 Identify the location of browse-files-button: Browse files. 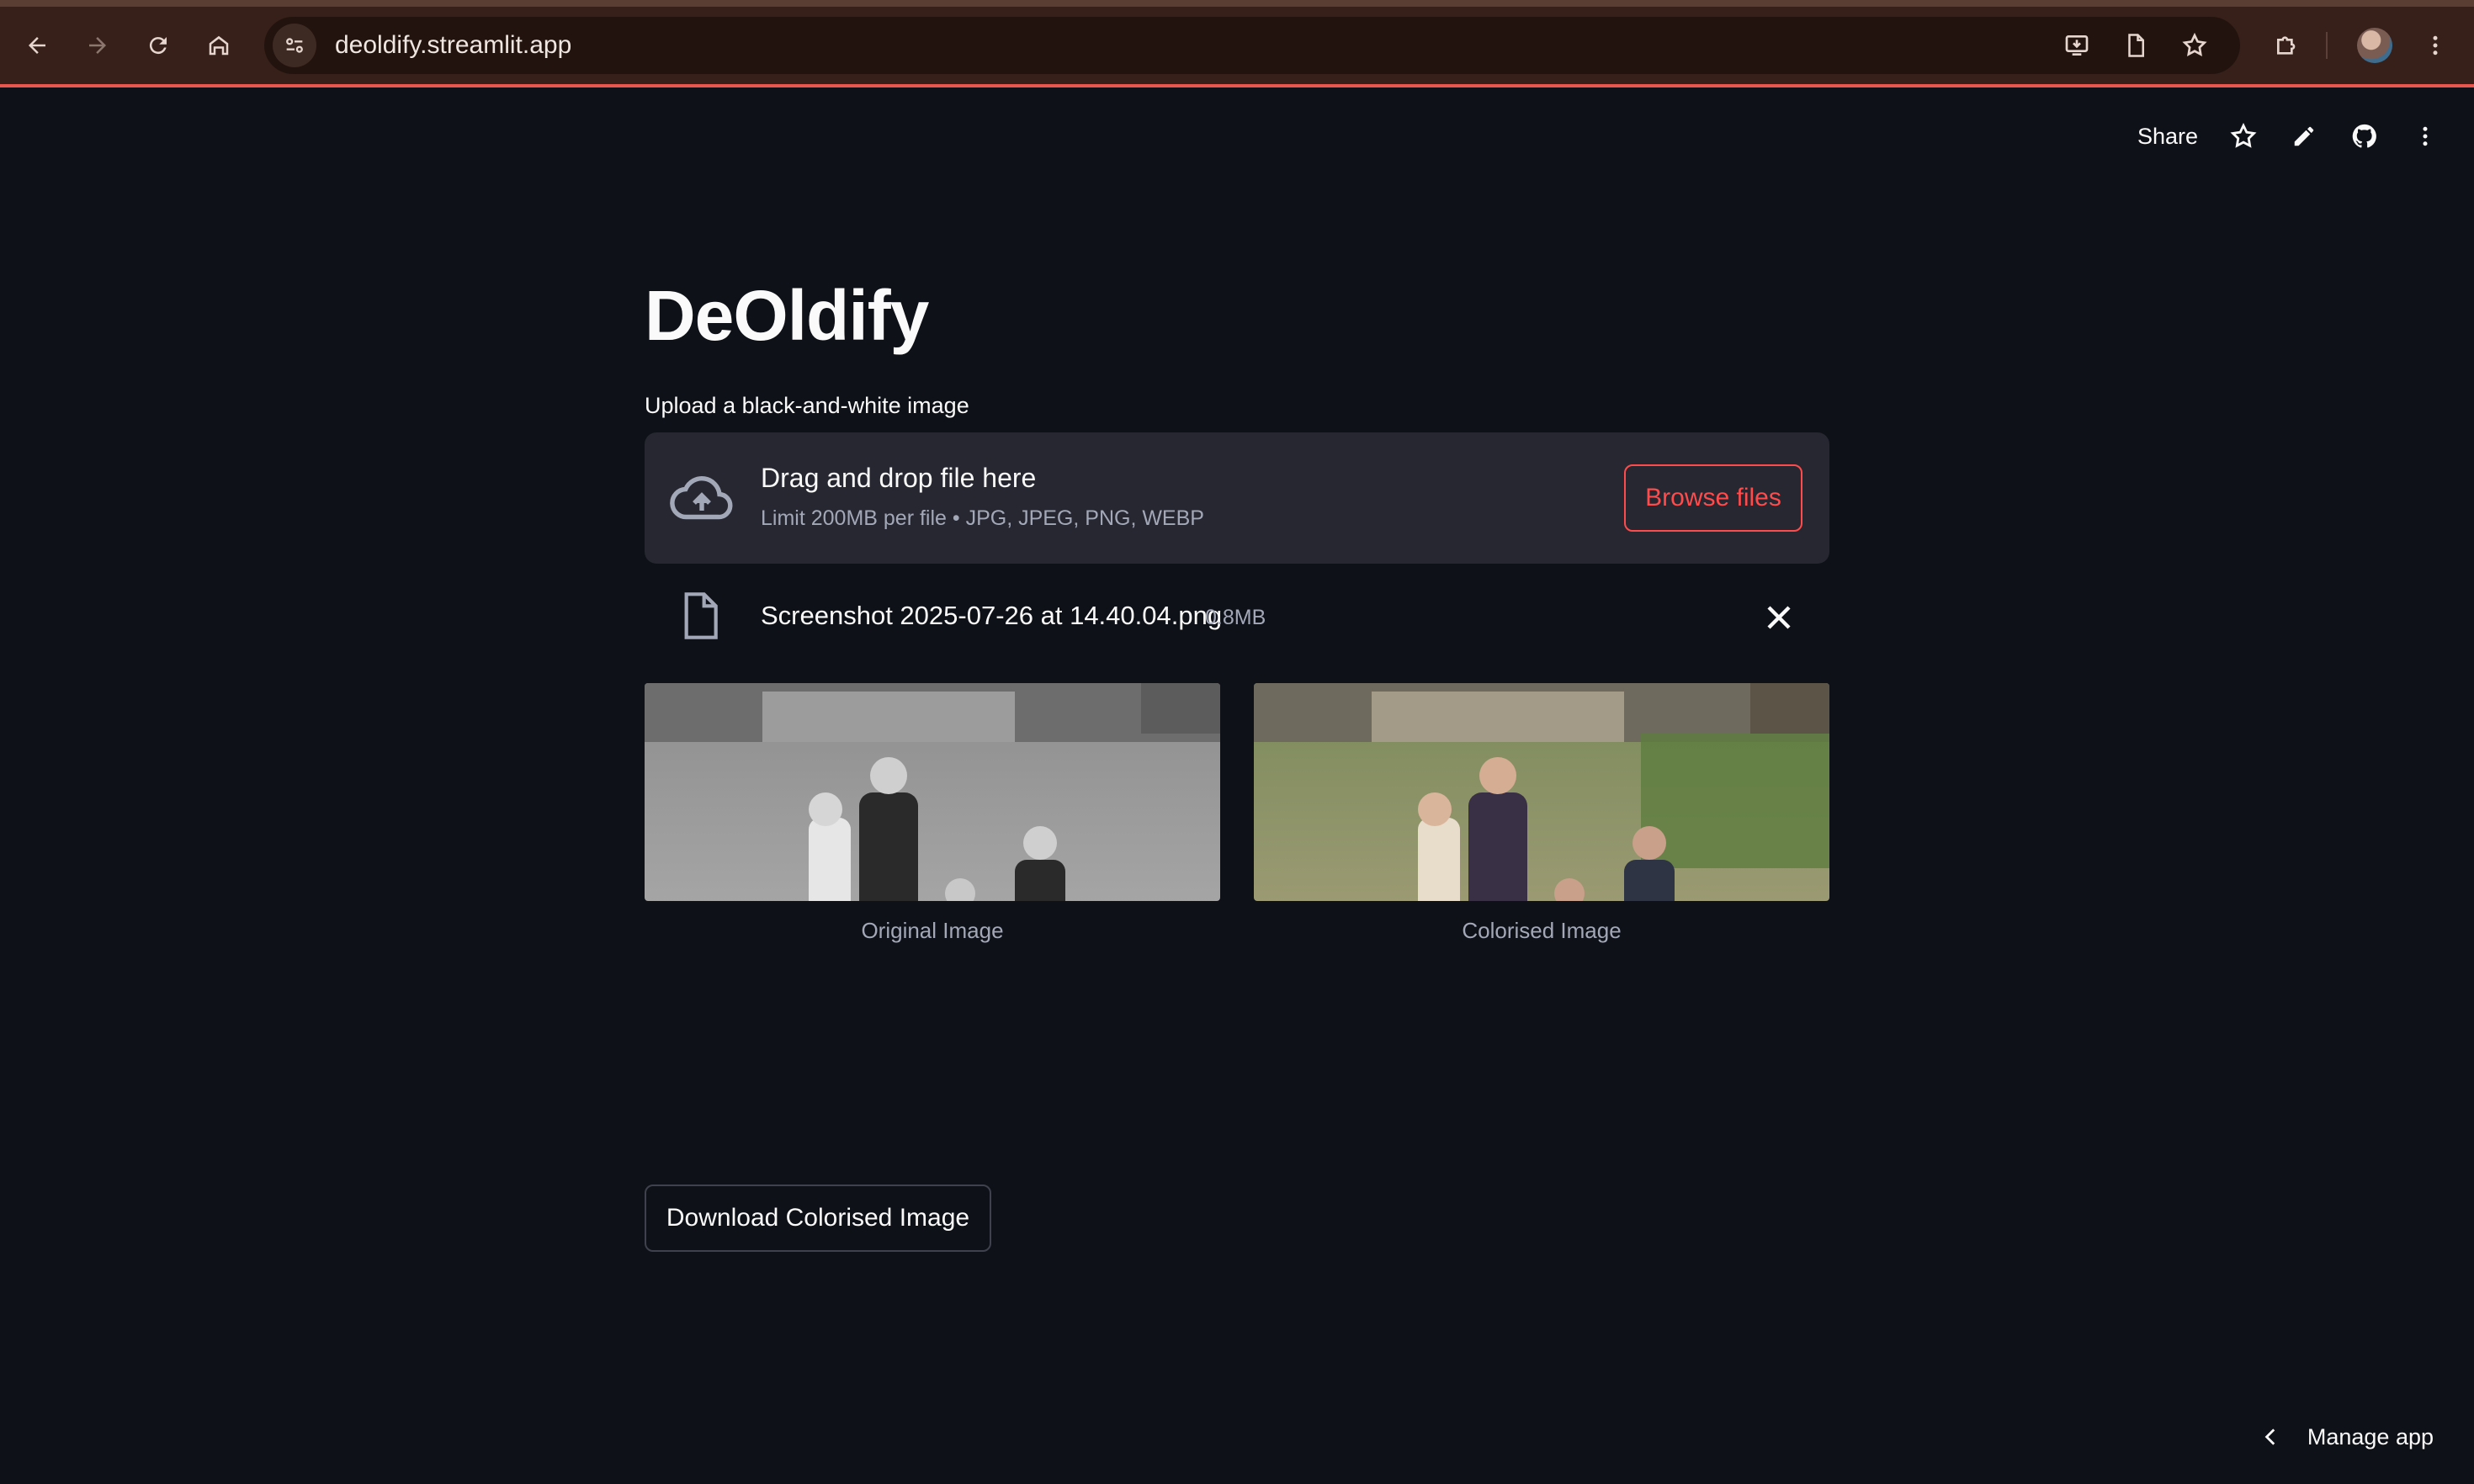
(1713, 498).